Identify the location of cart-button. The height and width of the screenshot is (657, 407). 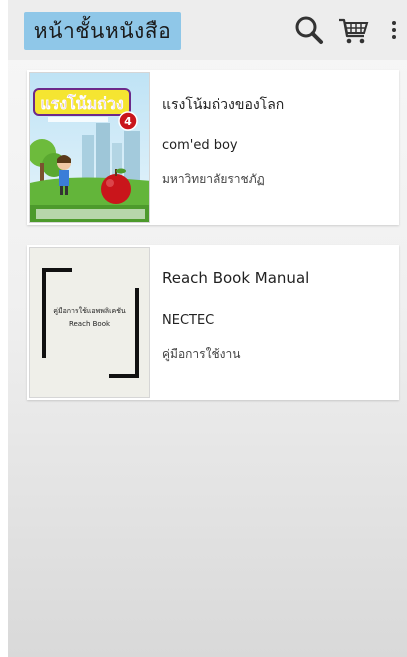
(354, 30).